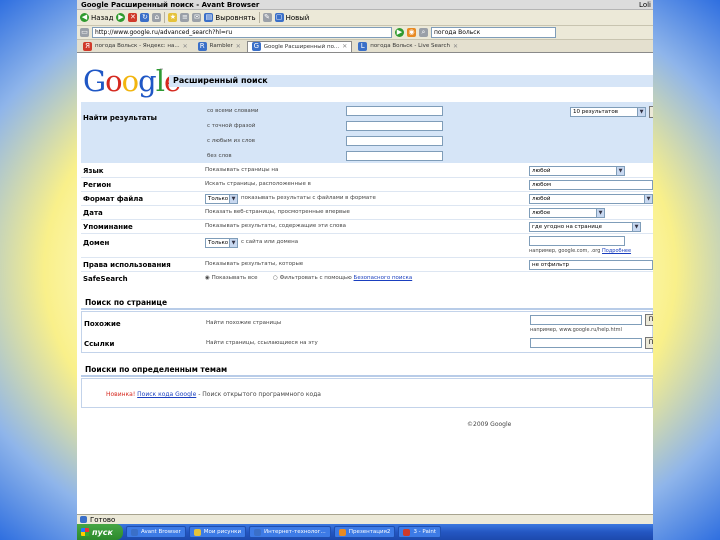  Describe the element at coordinates (365, 18) in the screenshot. I see `navigation-toolbar: ◀ Назад ▶ ✕ ↻ ⌂ ★ ≡ ✉ ▤ Выровнять ✎ ▢ Новый` at that location.